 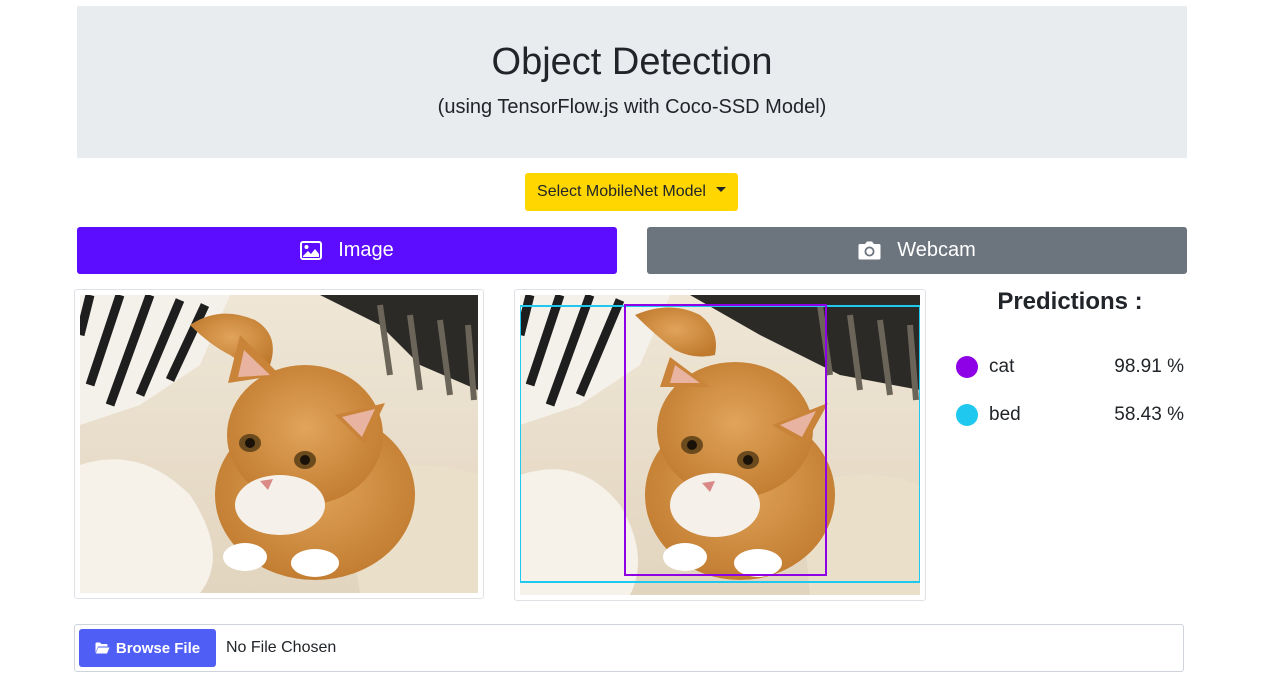 I want to click on prediction-confidence: 58.43 %, so click(x=1149, y=414).